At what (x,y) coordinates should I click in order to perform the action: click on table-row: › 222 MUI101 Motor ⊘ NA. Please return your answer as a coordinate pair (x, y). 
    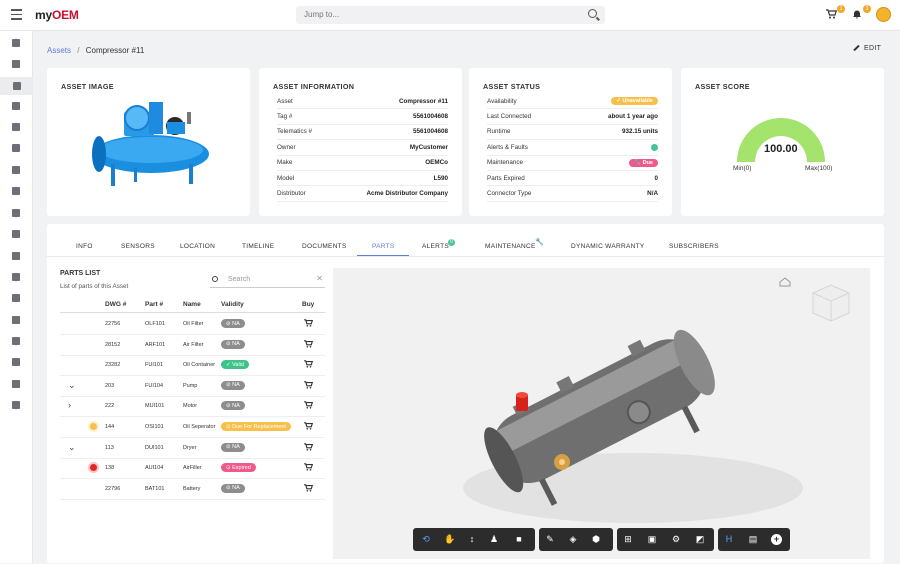
    Looking at the image, I should click on (192, 407).